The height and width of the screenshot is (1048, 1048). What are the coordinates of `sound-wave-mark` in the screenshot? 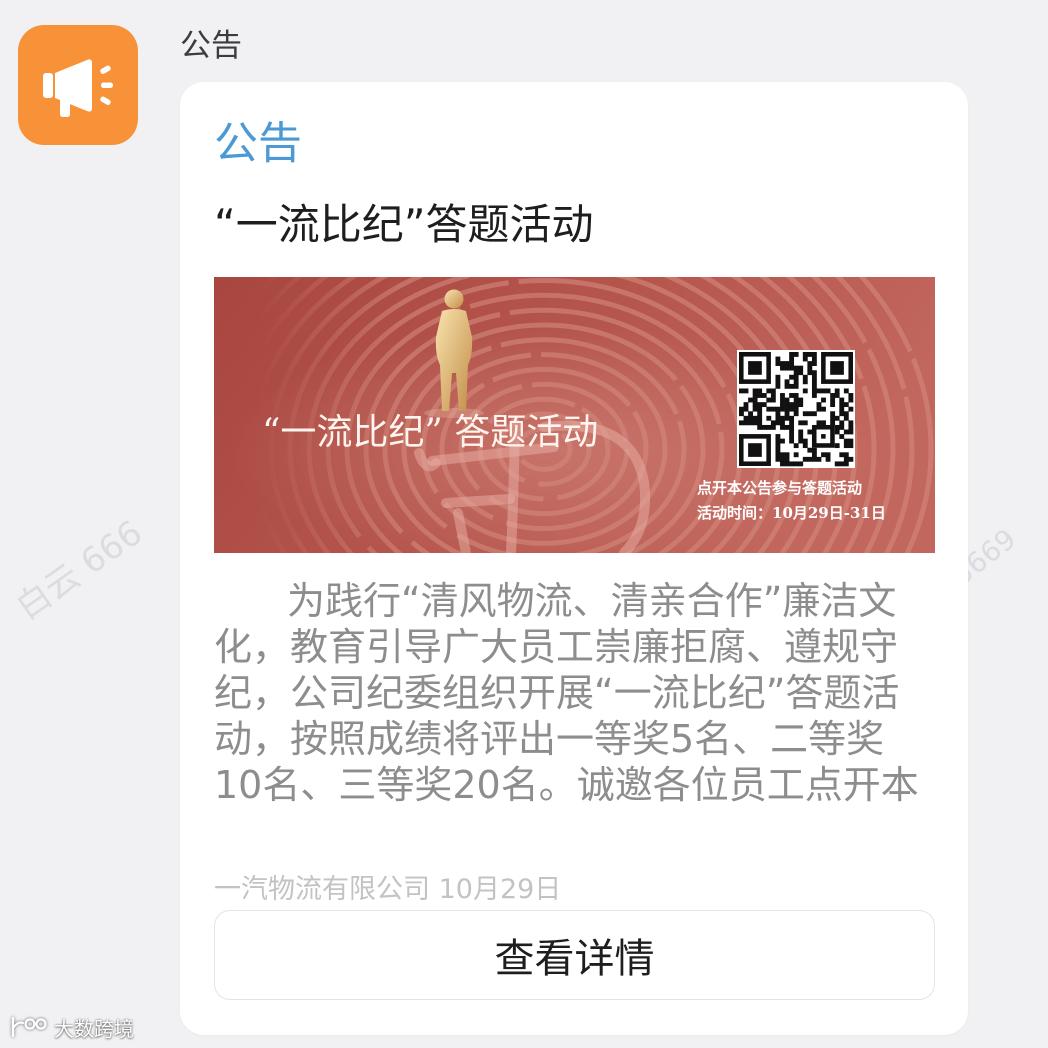 It's located at (105, 100).